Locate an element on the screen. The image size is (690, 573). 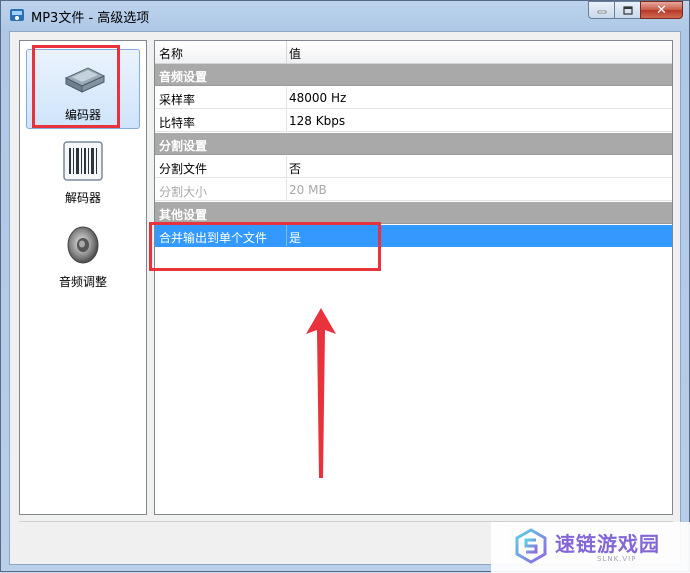
highlight-box-encoder is located at coordinates (76, 86).